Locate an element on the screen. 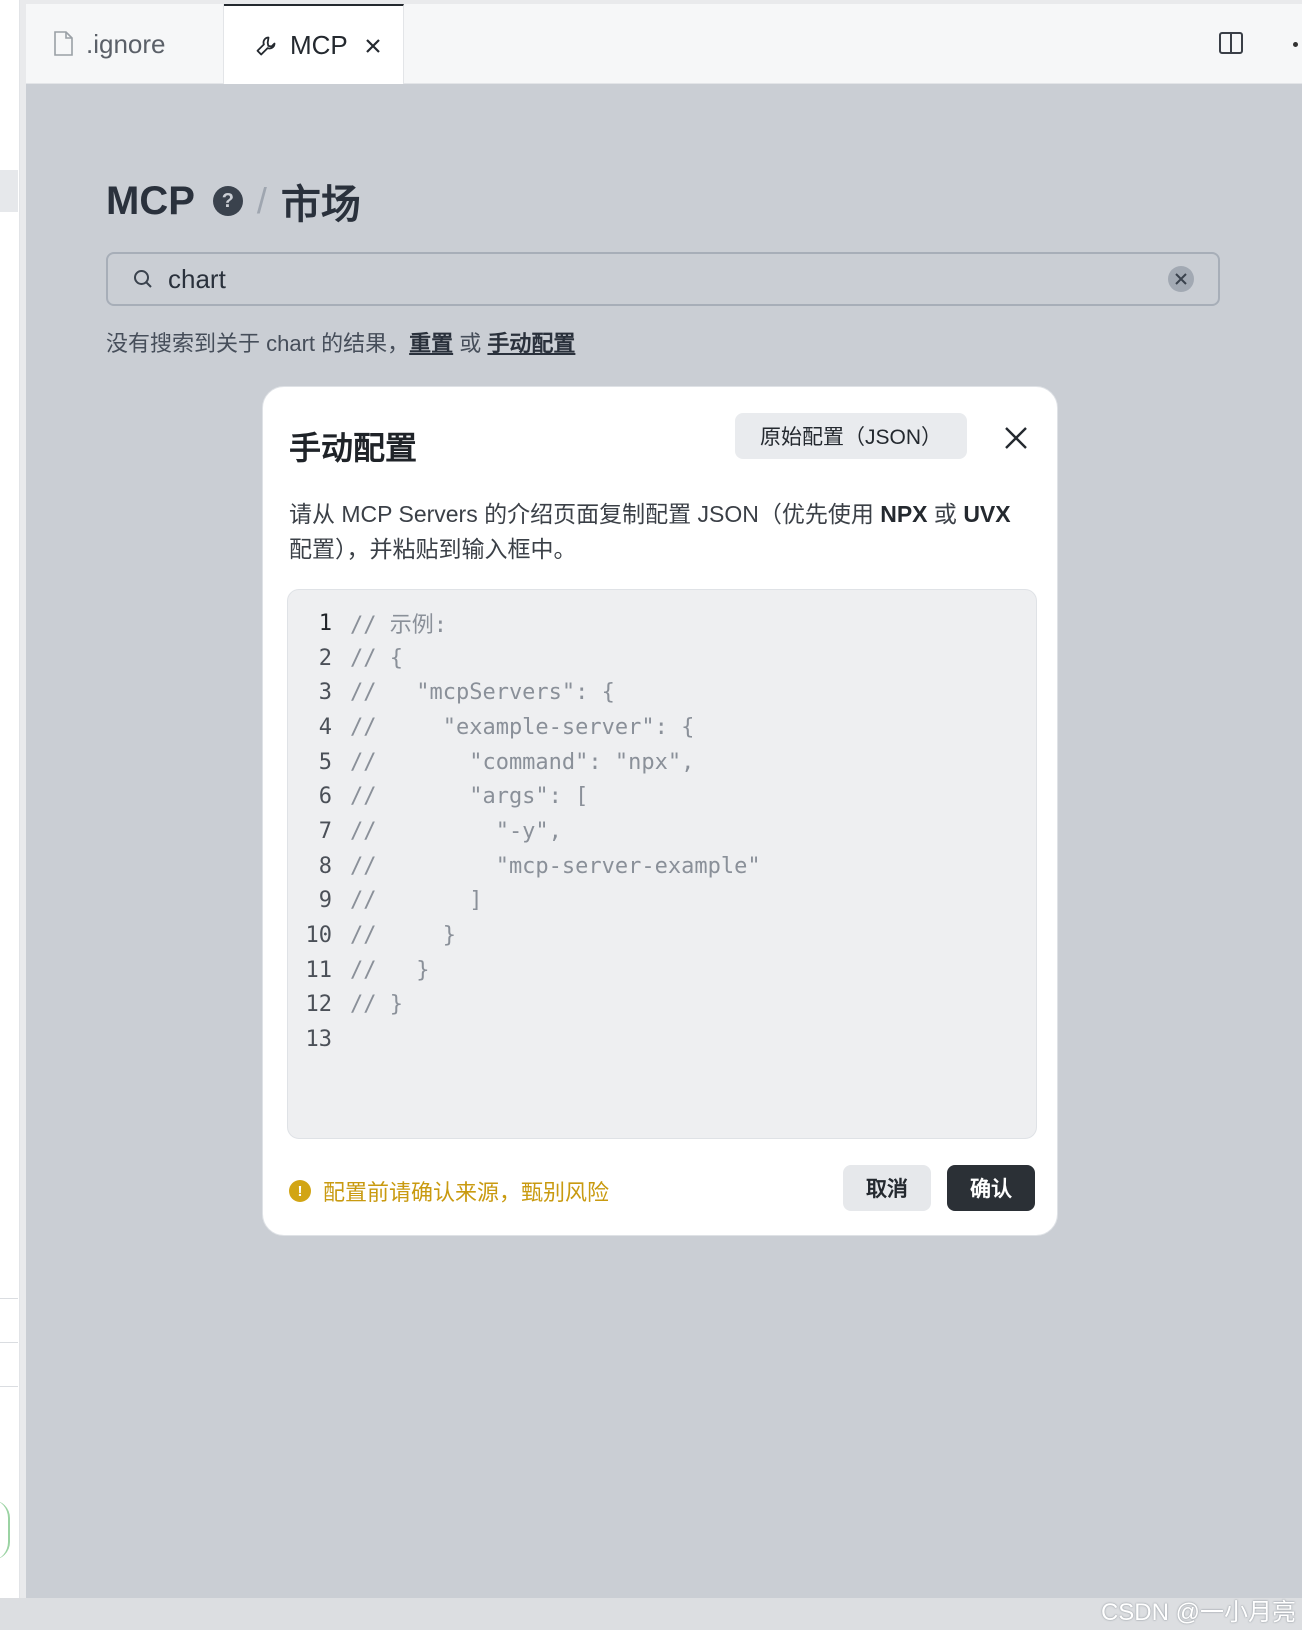  tab-ignore: .ignore is located at coordinates (125, 44).